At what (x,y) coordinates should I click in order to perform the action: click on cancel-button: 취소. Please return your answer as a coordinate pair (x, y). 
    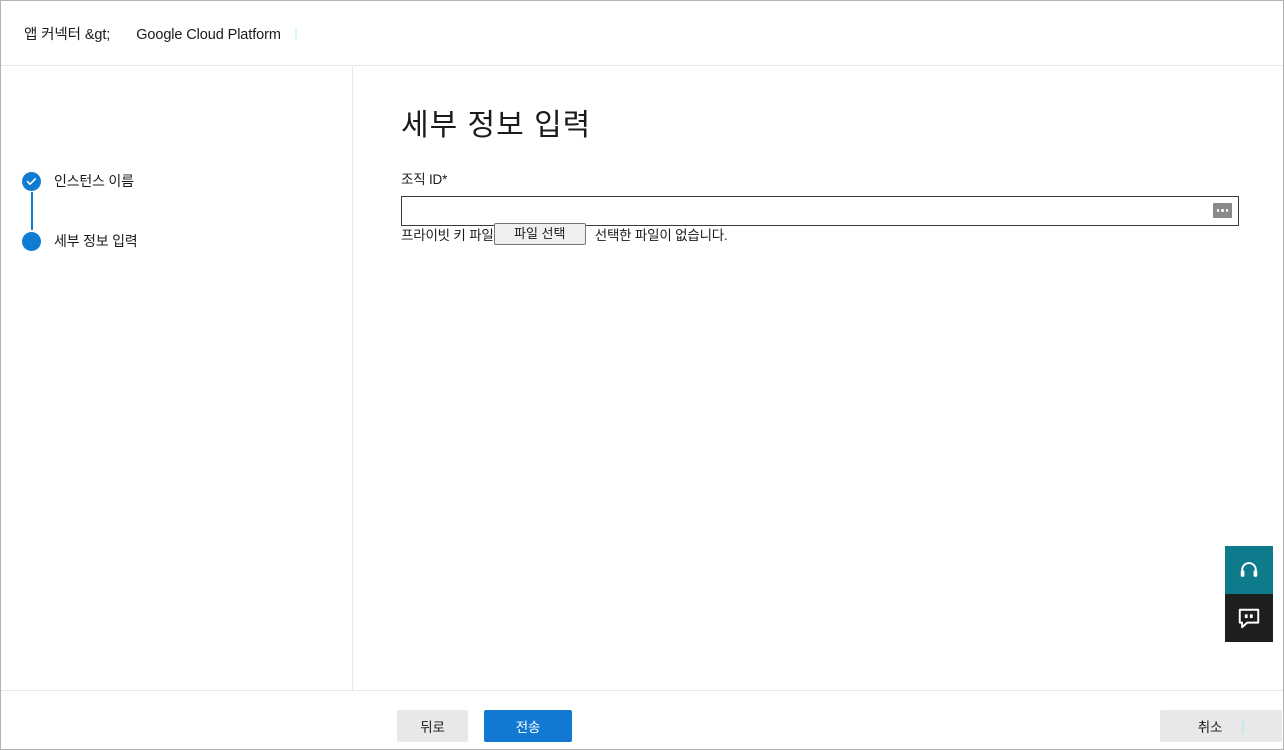
    Looking at the image, I should click on (1221, 726).